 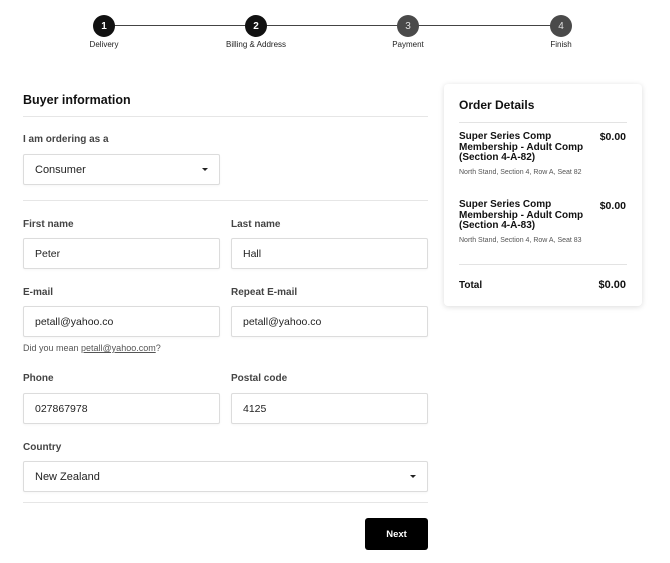 I want to click on step-label: Payment, so click(x=408, y=44).